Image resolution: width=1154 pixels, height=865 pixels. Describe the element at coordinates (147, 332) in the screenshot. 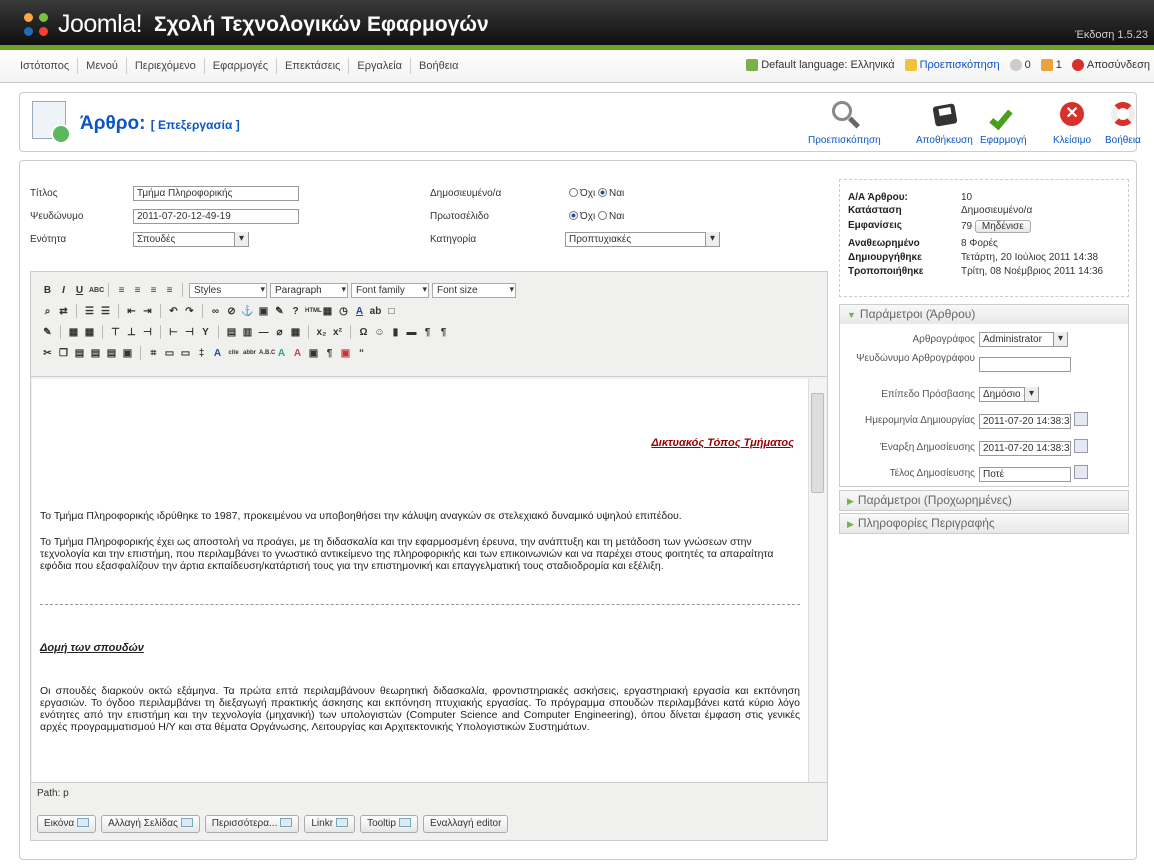

I see `delete-row-icon: ⊣` at that location.